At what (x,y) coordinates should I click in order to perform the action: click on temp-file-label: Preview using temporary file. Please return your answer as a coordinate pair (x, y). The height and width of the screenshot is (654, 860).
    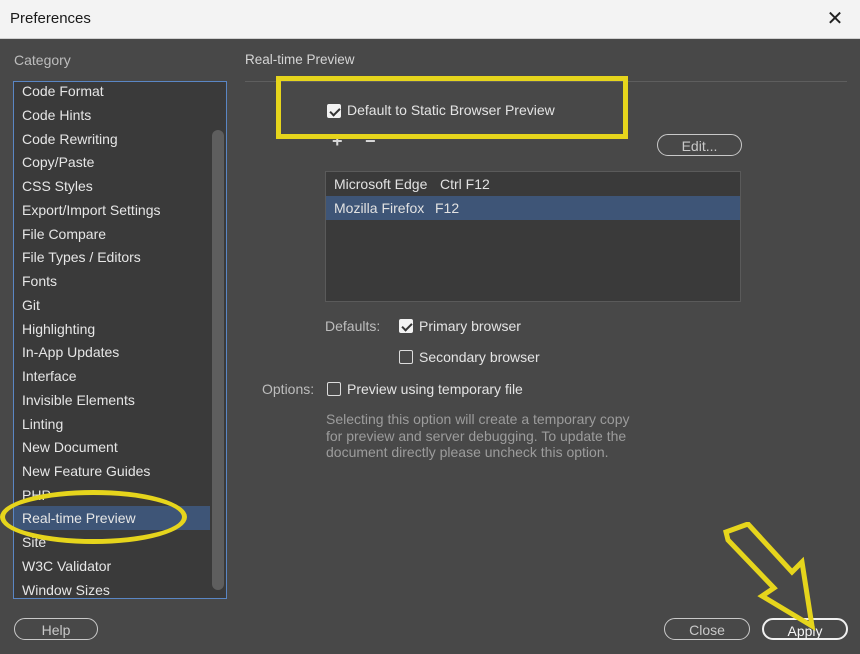
    Looking at the image, I should click on (435, 389).